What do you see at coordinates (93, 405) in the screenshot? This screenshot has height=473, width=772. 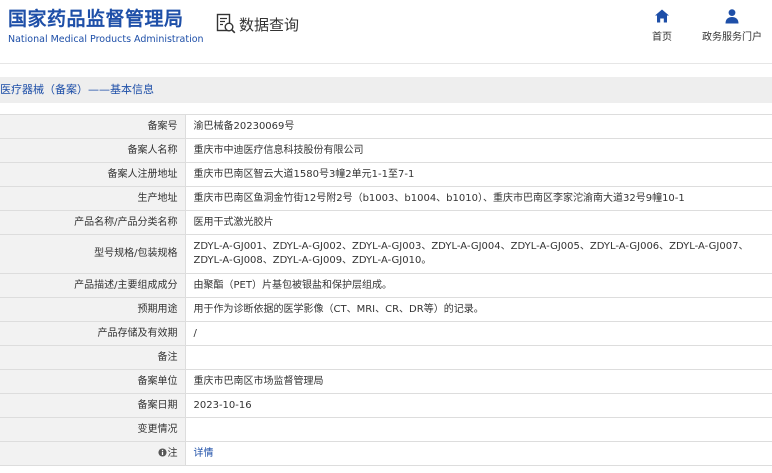 I see `field-label: 备案日期` at bounding box center [93, 405].